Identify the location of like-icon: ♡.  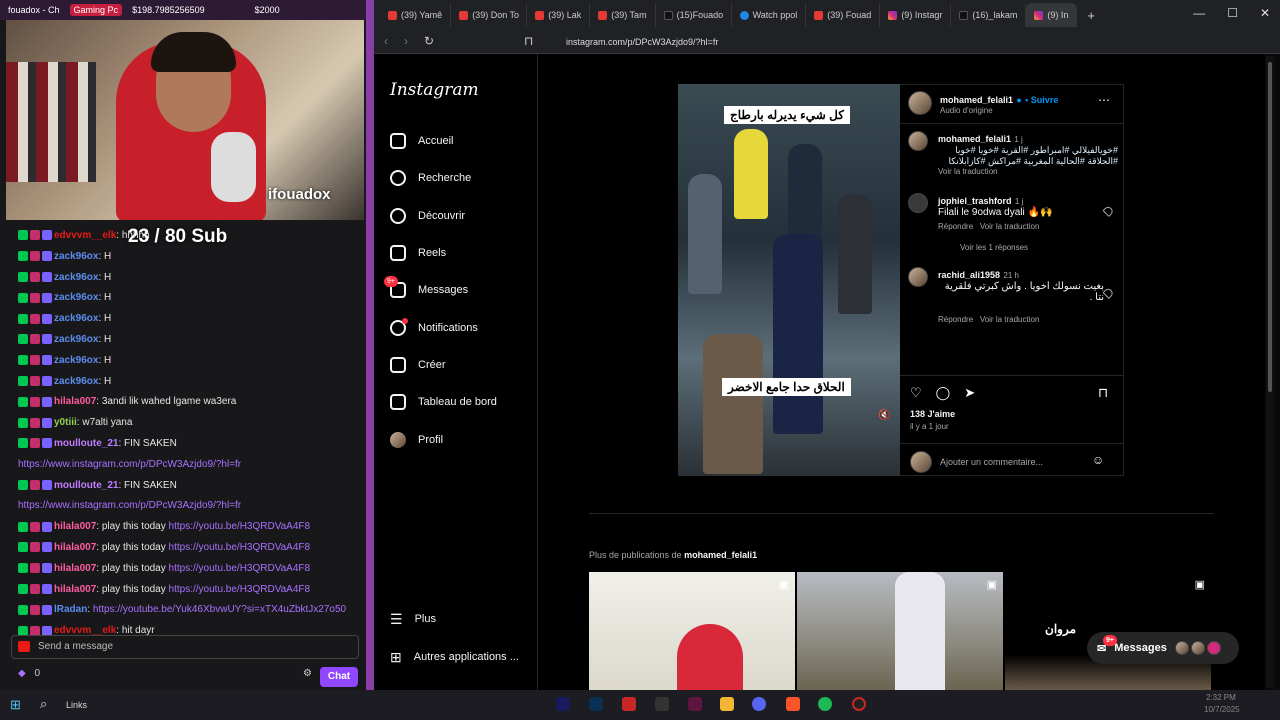
(916, 393).